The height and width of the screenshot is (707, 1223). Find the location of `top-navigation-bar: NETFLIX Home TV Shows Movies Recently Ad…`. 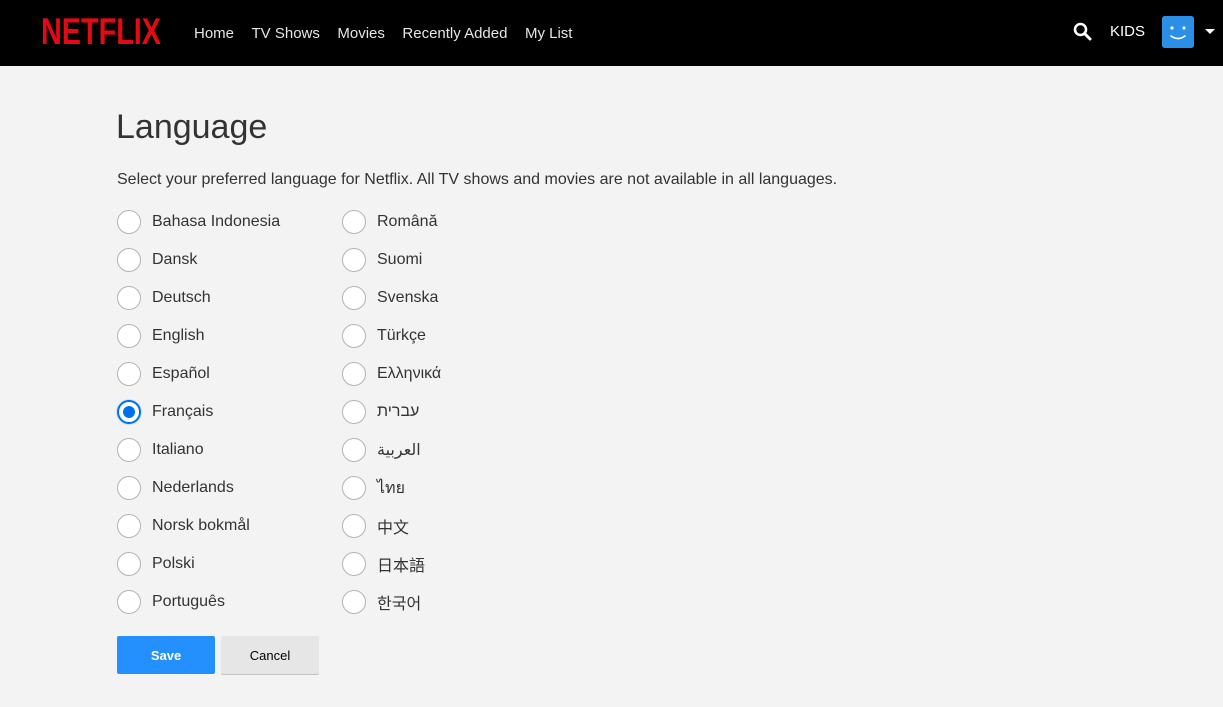

top-navigation-bar: NETFLIX Home TV Shows Movies Recently Ad… is located at coordinates (611, 33).